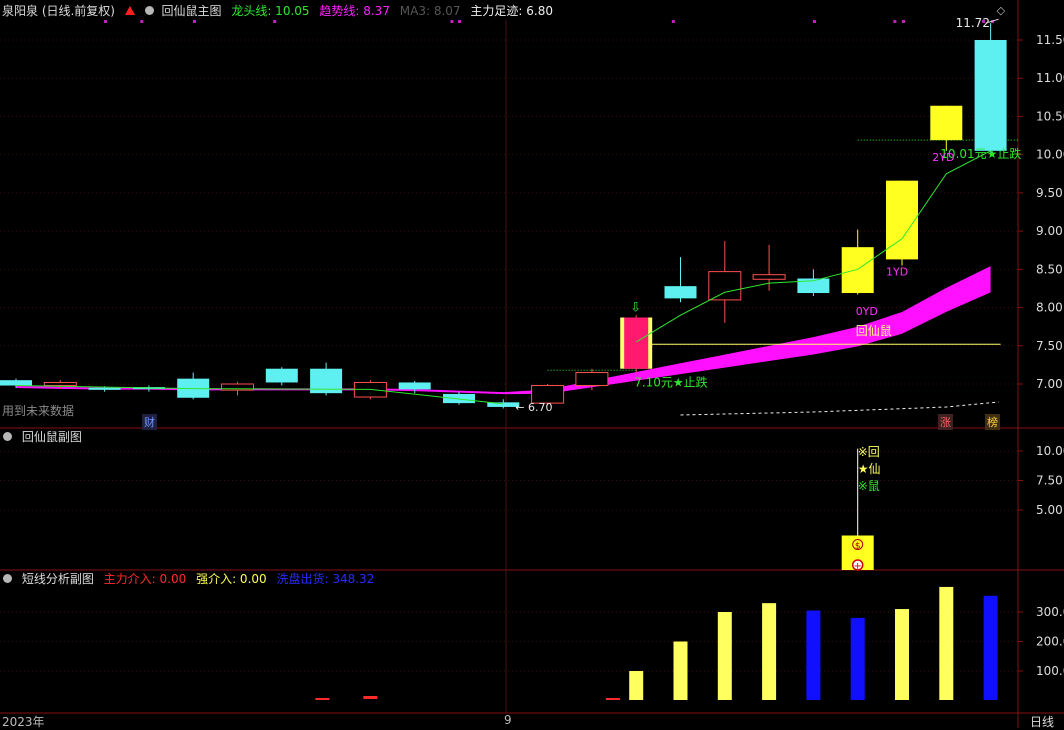 The height and width of the screenshot is (730, 1064). Describe the element at coordinates (869, 469) in the screenshot. I see `sub1-signal-text: ★仙` at that location.